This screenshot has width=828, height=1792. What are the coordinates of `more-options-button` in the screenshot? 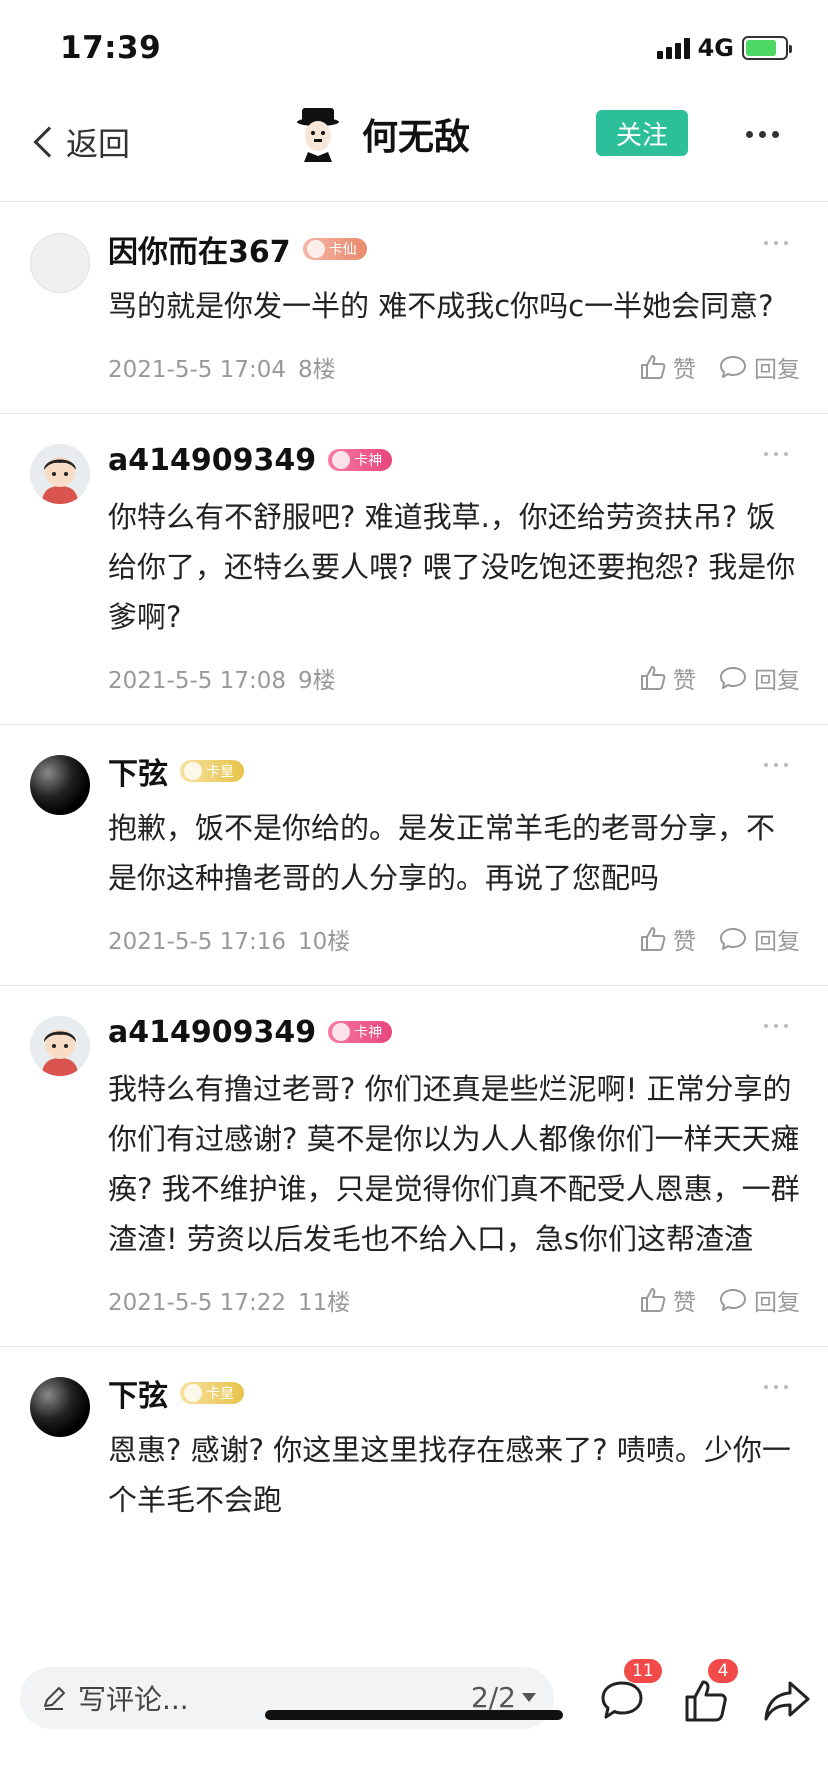 It's located at (762, 134).